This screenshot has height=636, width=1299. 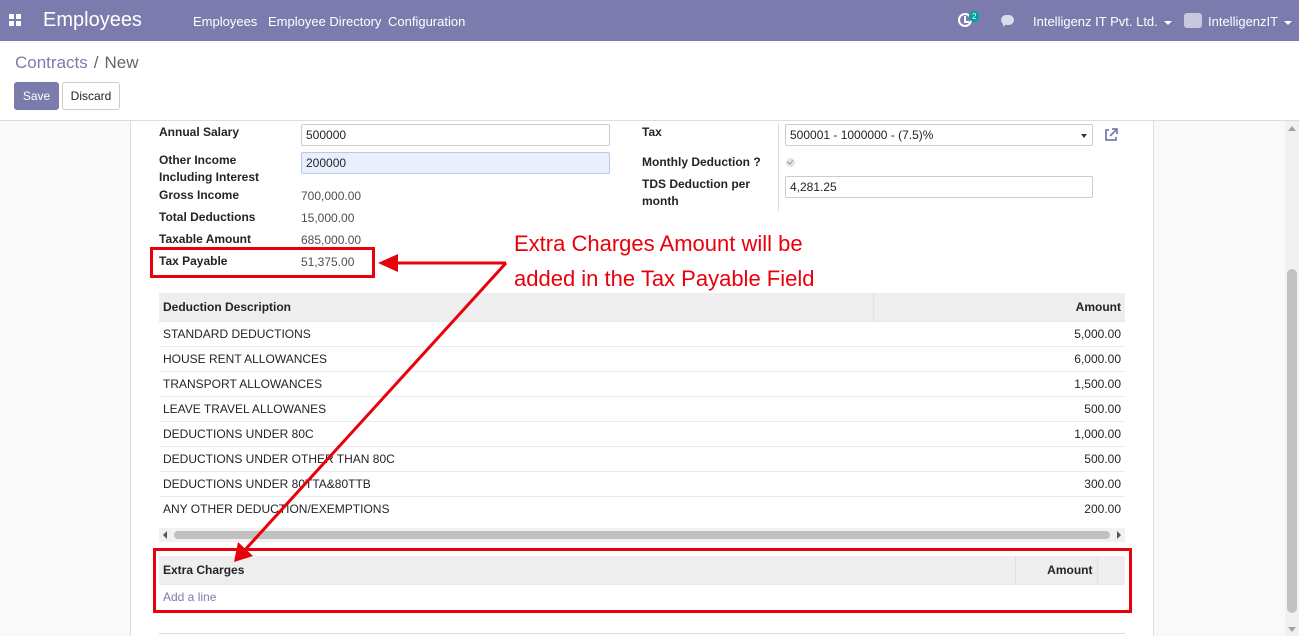 What do you see at coordinates (778, 167) in the screenshot?
I see `column-divider` at bounding box center [778, 167].